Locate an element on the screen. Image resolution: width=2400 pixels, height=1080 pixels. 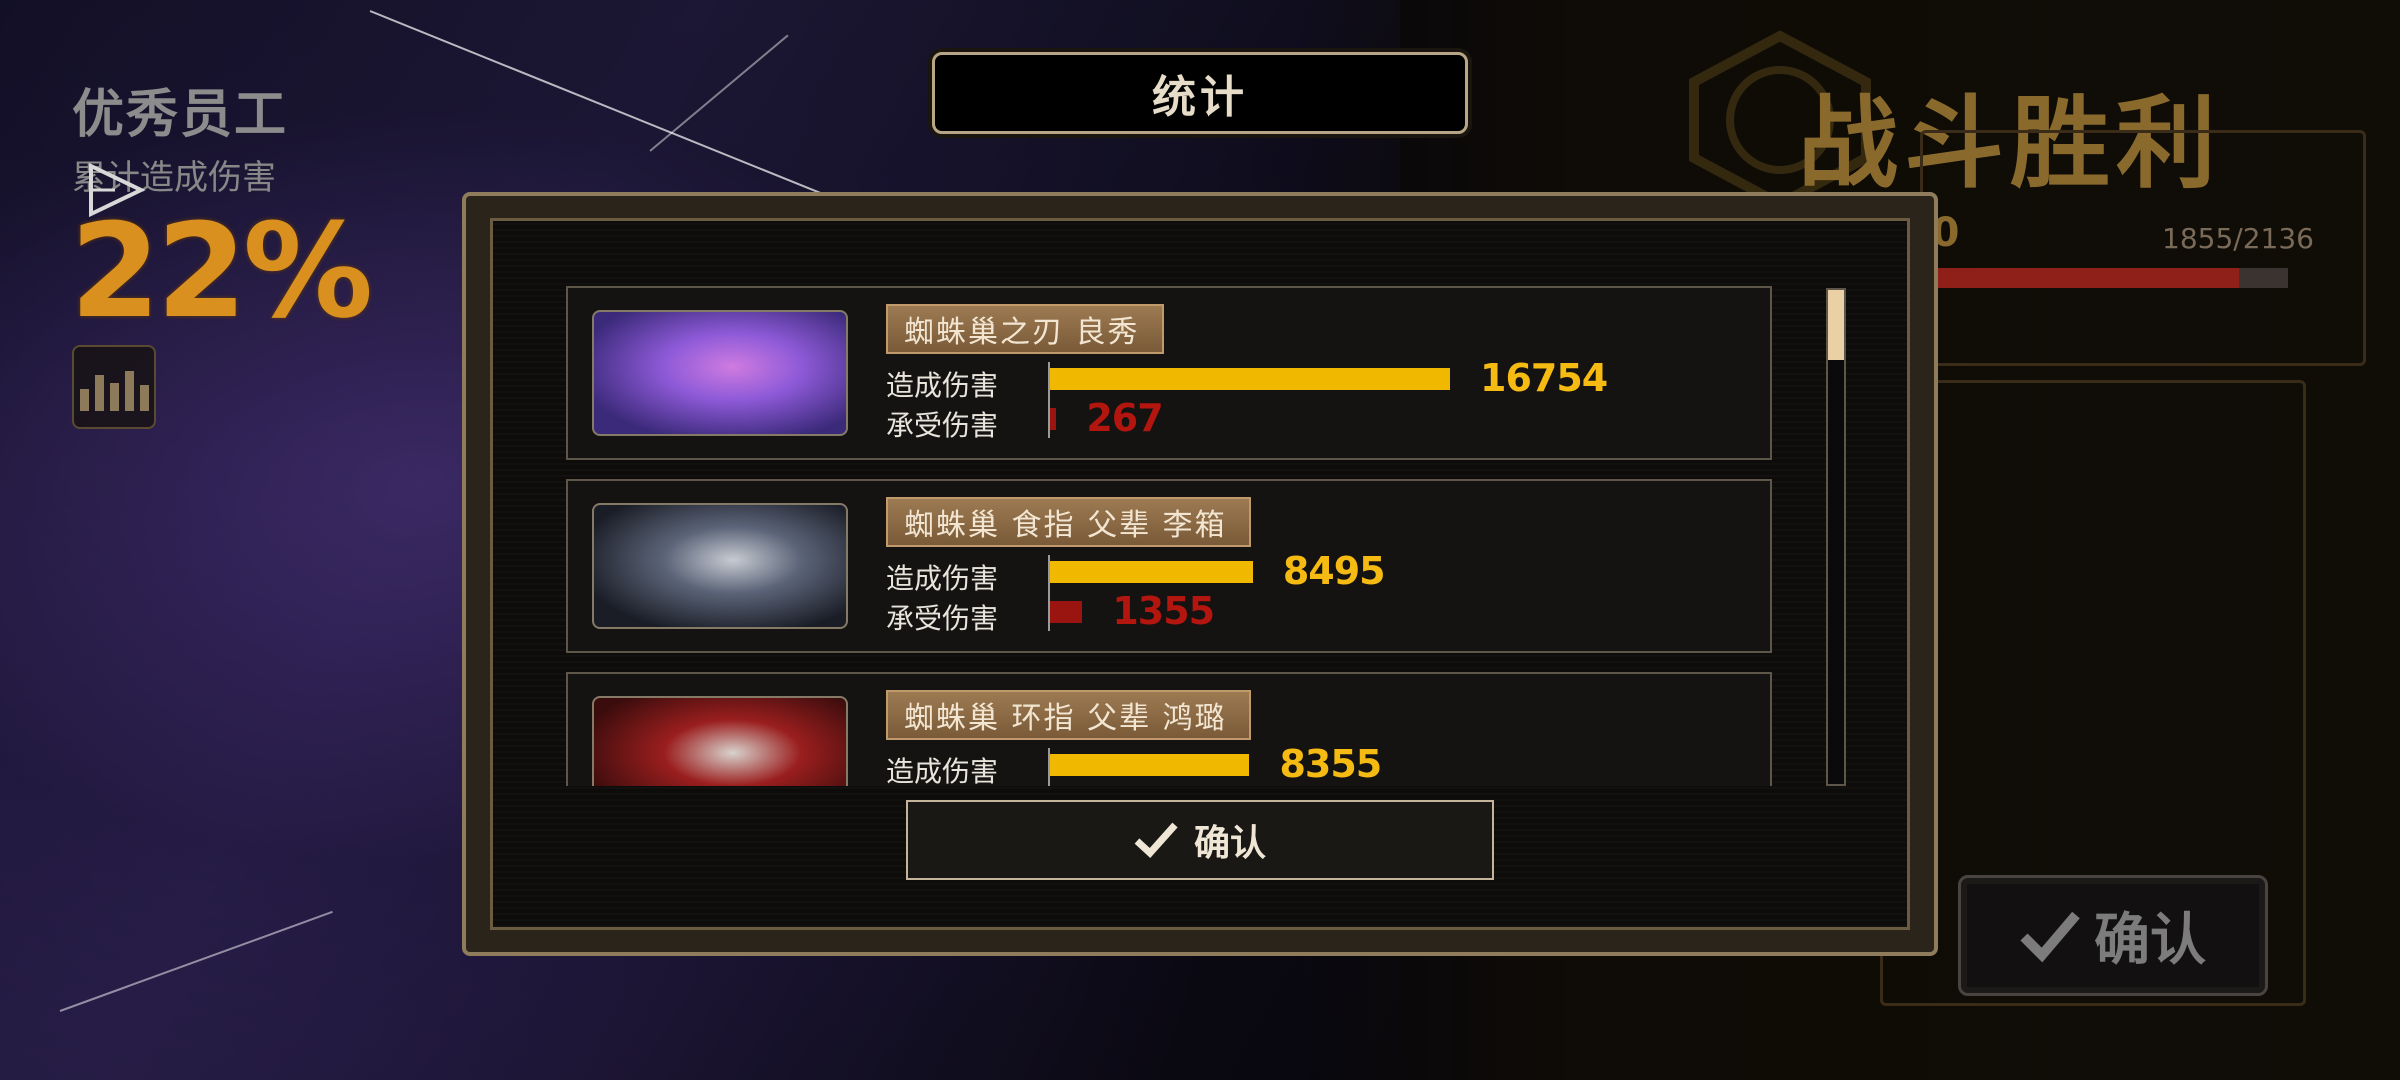
stats-confirm-label: 确认 is located at coordinates (1229, 843).